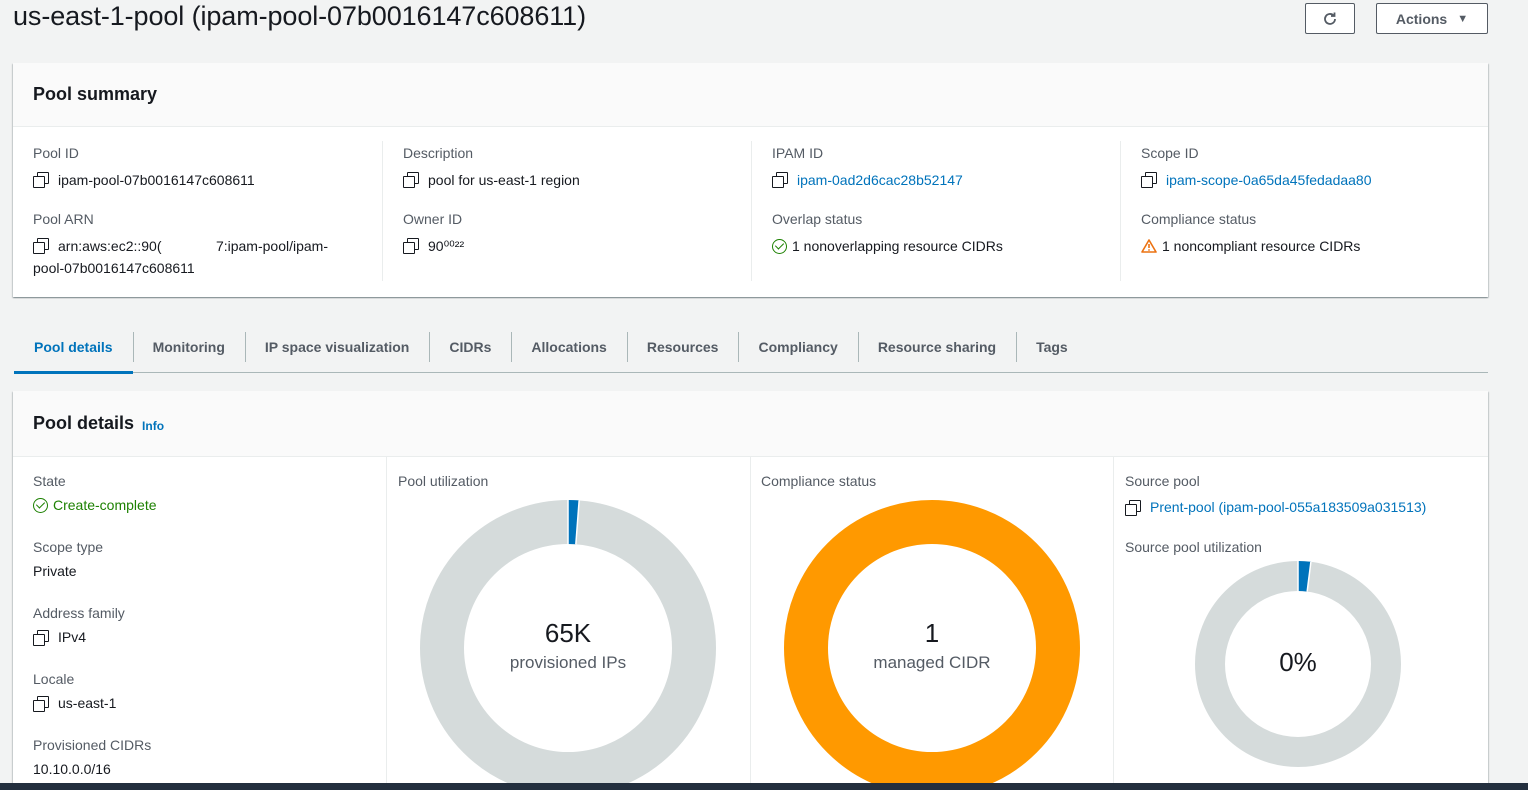 This screenshot has width=1528, height=790. What do you see at coordinates (156, 180) in the screenshot?
I see `pool-id-value: ipam-pool-07b0016147c608611` at bounding box center [156, 180].